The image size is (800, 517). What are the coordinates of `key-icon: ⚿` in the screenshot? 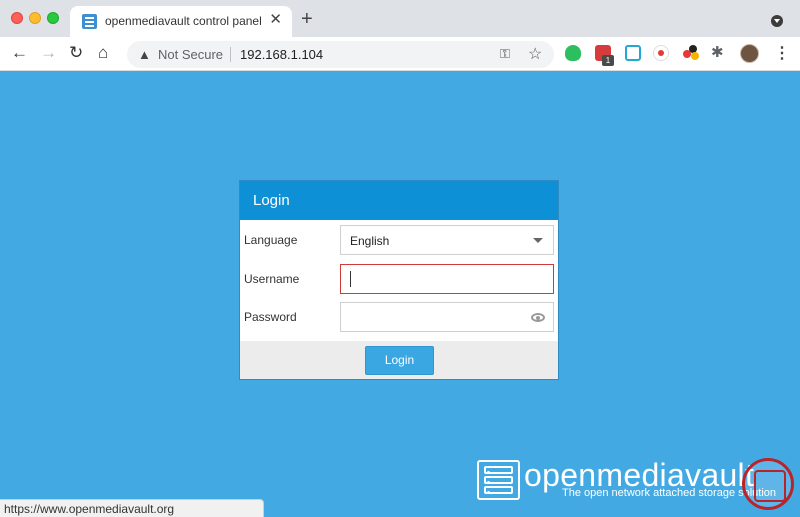 It's located at (505, 54).